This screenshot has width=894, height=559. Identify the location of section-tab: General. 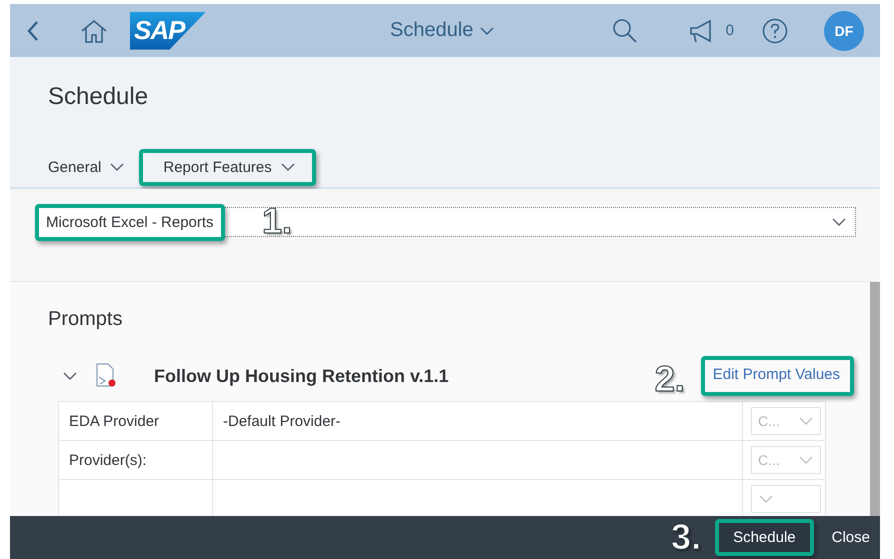
(87, 167).